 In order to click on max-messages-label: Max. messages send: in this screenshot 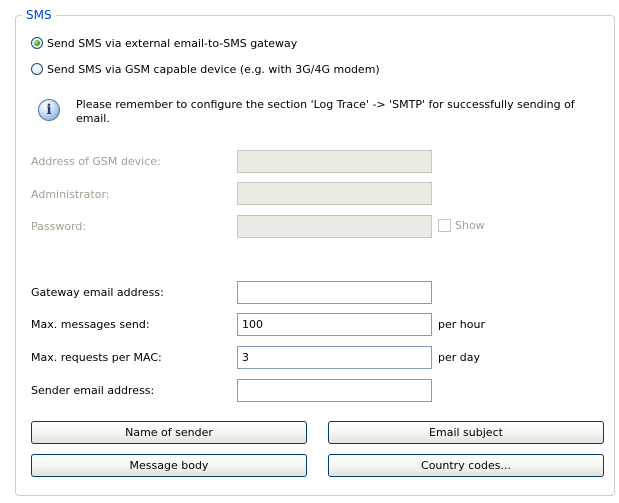, I will do `click(90, 324)`.